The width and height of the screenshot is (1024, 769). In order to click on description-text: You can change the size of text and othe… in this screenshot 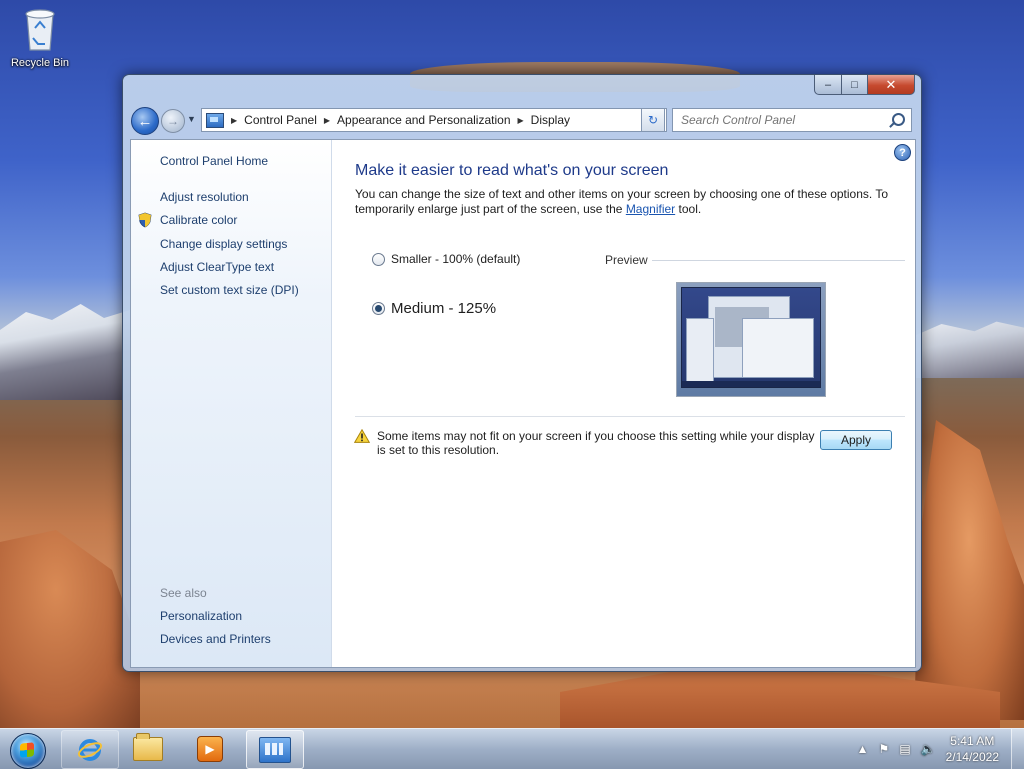, I will do `click(622, 201)`.